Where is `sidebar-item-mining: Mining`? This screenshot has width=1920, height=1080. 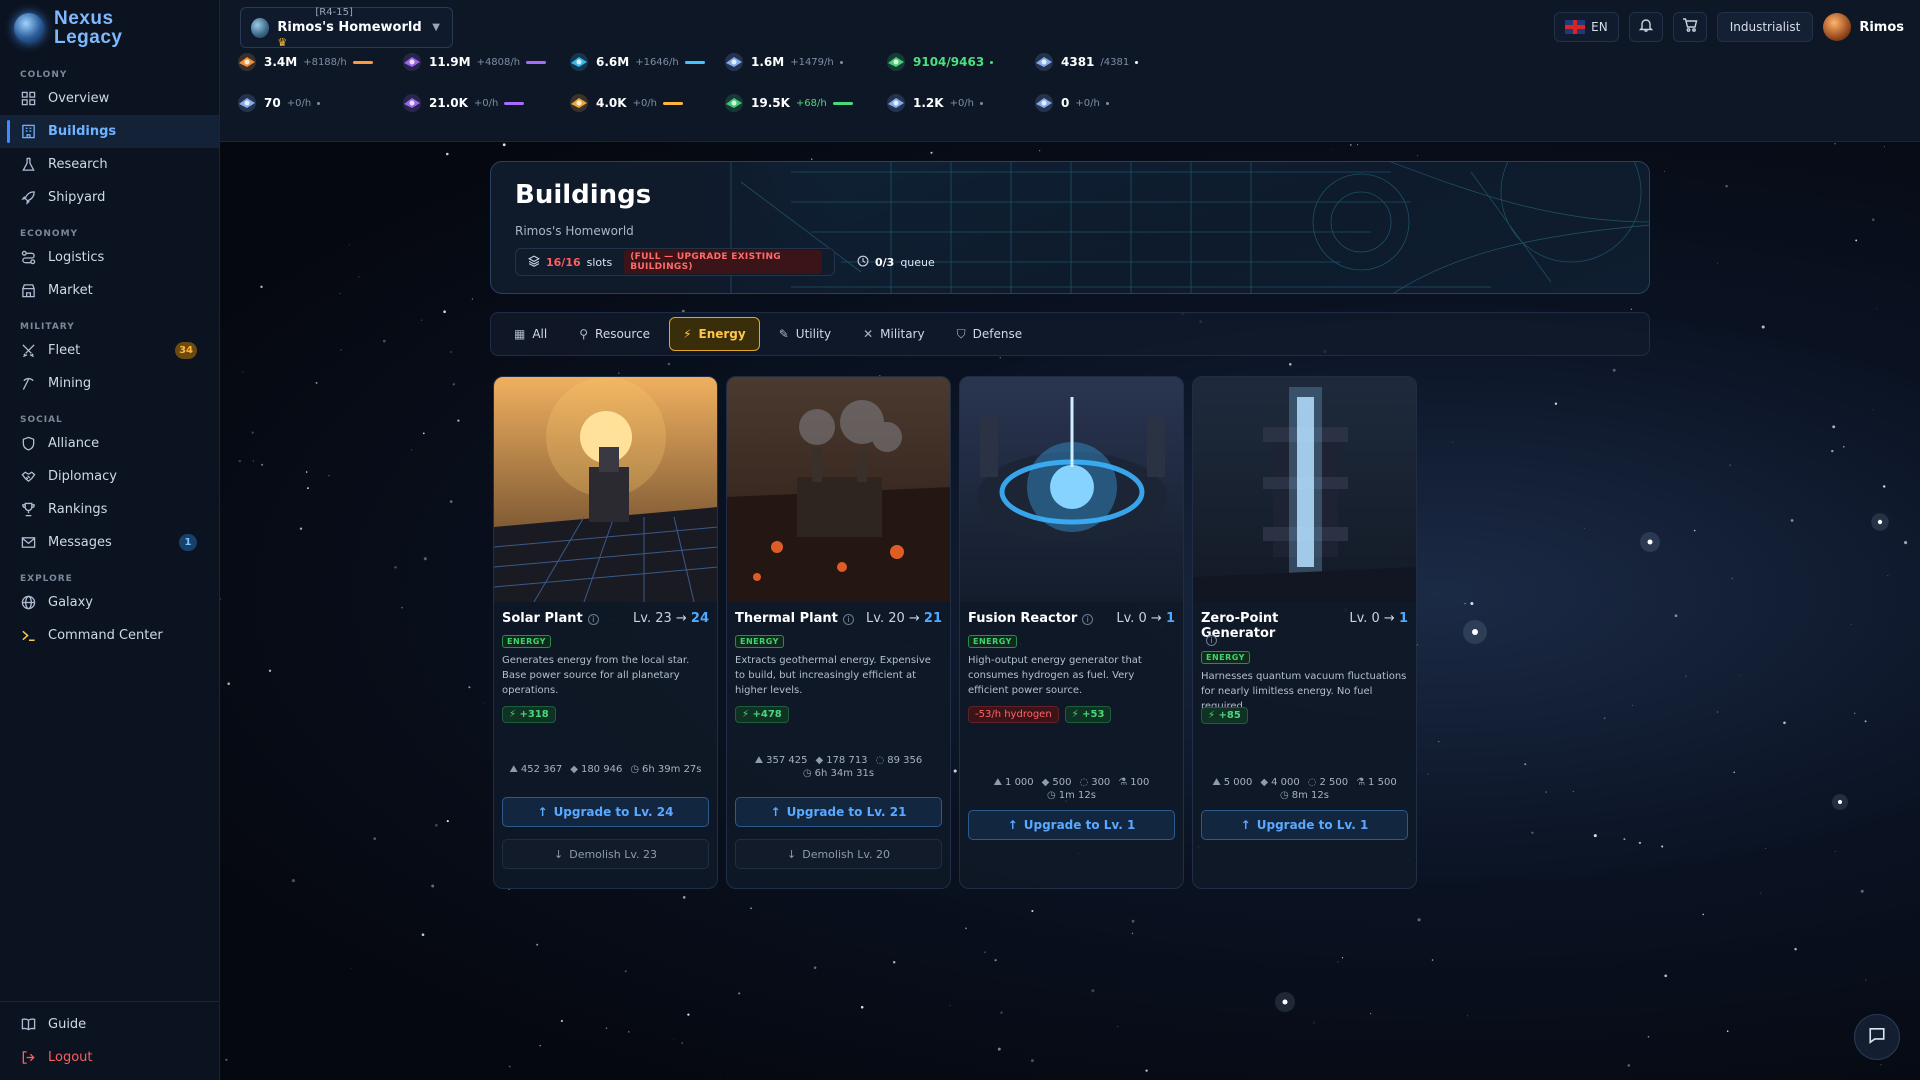 sidebar-item-mining: Mining is located at coordinates (109, 383).